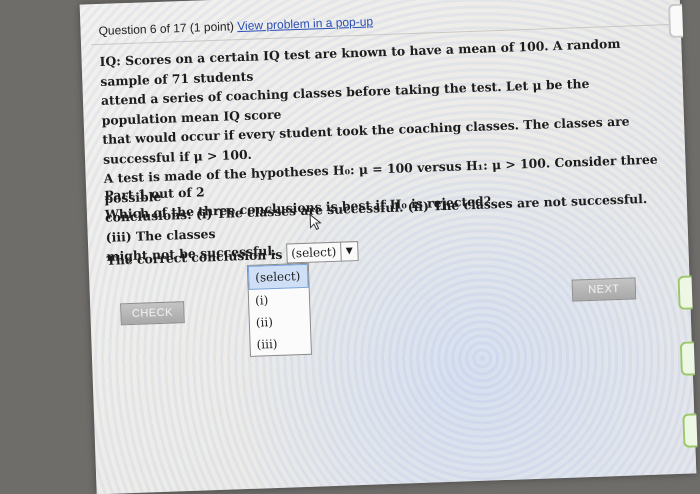 This screenshot has width=700, height=494. I want to click on conclusion-select: (select) ▼, so click(322, 252).